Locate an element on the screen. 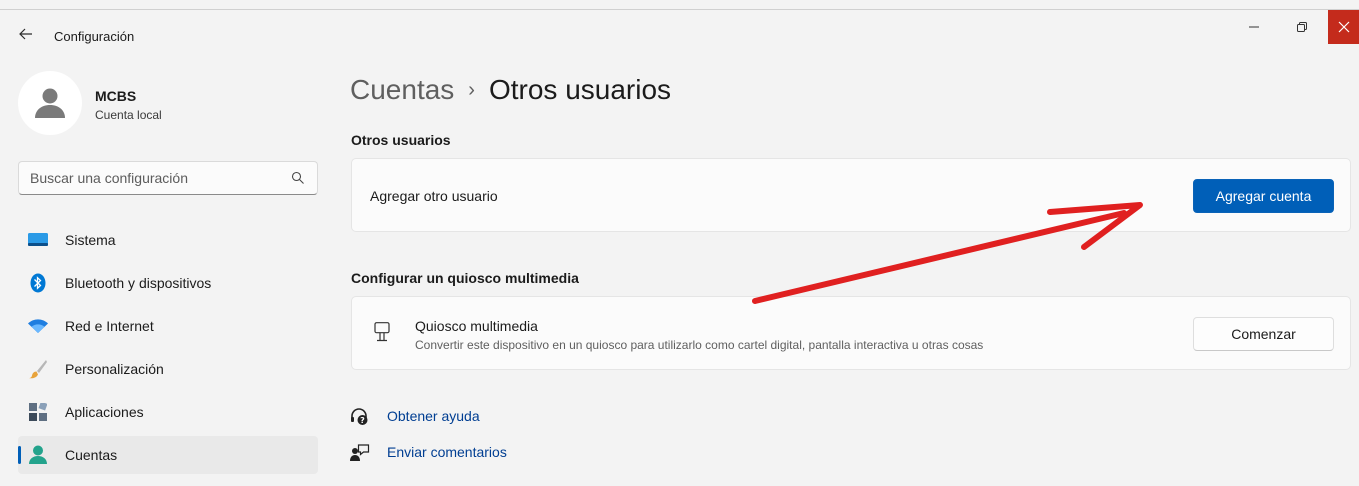 This screenshot has height=486, width=1359. sidebar-item-label: Red e Internet is located at coordinates (109, 326).